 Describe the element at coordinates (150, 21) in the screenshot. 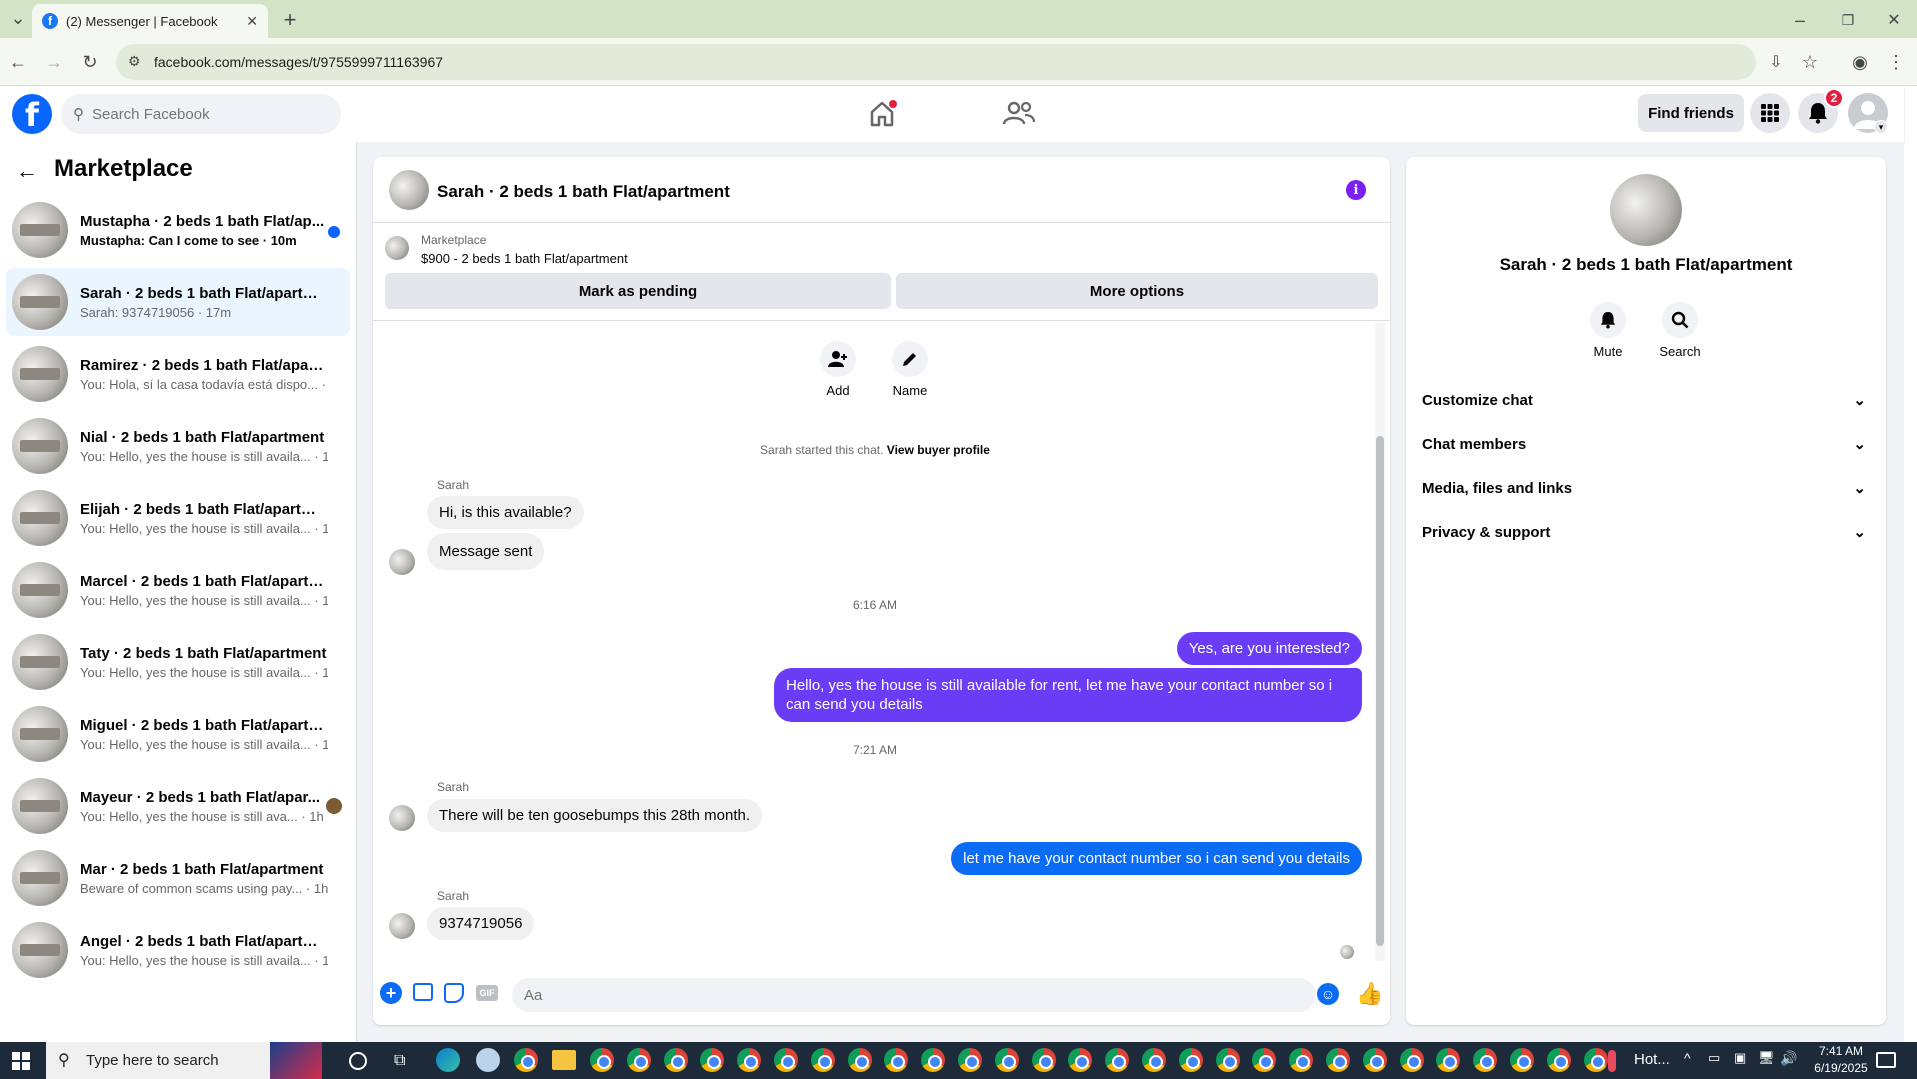

I see `browser-tab: f (2) Messenger | Facebook ✕` at that location.